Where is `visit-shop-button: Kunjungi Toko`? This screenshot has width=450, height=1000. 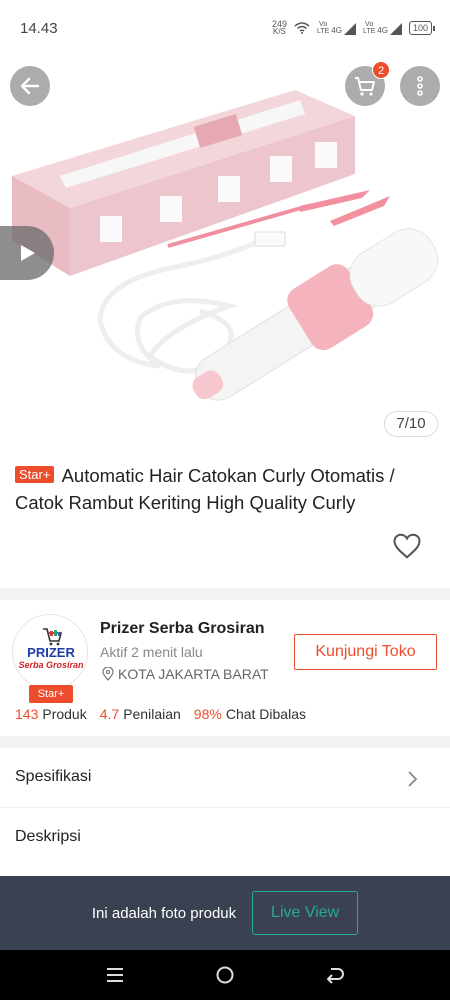
visit-shop-button: Kunjungi Toko is located at coordinates (365, 652).